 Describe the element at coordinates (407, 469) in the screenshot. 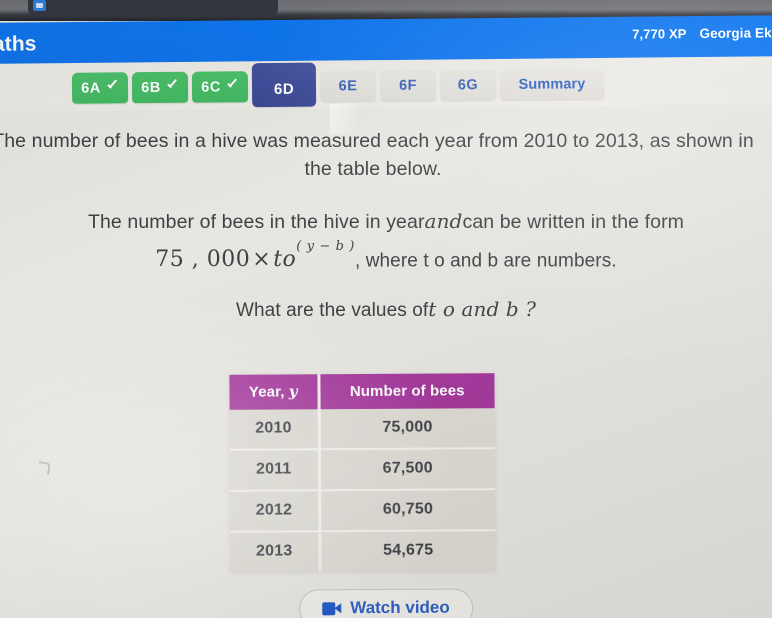

I see `cell-bees: 67,500` at that location.